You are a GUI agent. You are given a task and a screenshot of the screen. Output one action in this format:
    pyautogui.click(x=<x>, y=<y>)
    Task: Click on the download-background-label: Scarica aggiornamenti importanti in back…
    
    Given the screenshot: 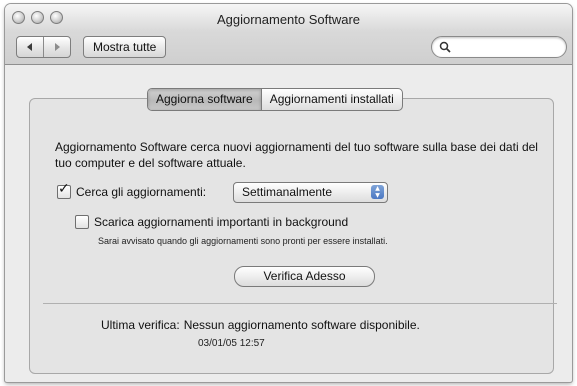 What is the action you would take?
    pyautogui.click(x=221, y=222)
    